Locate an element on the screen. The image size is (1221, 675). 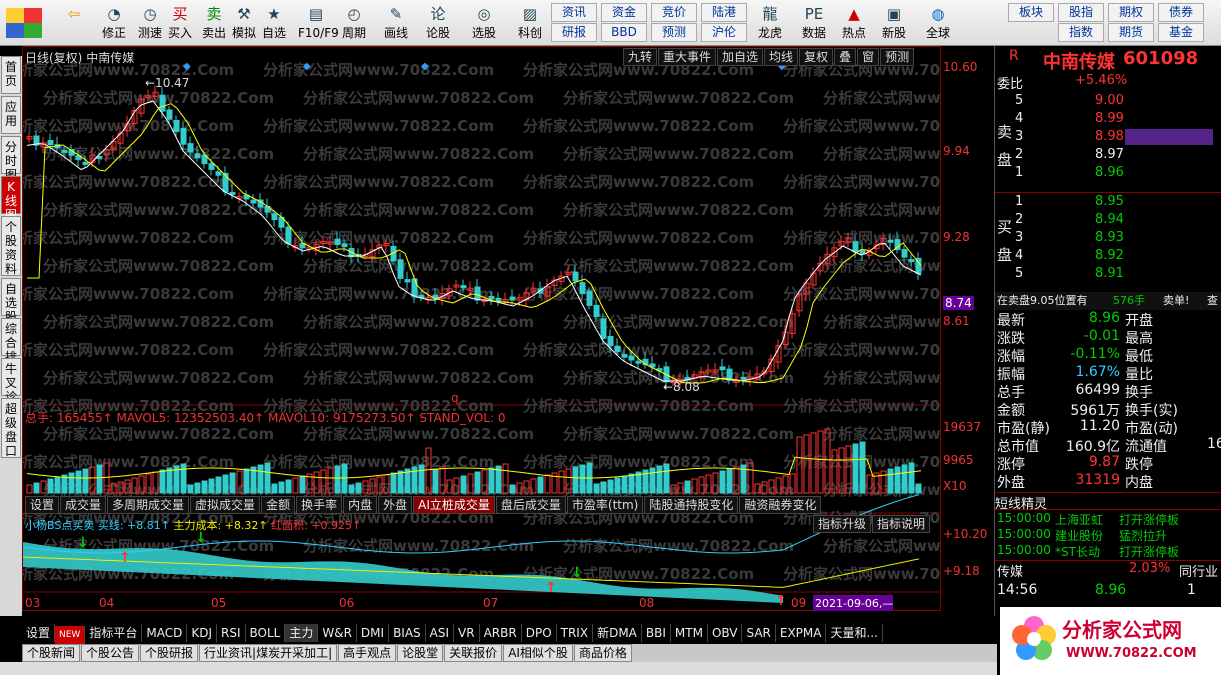
indicator-tab-18: MTM is located at coordinates (689, 633).